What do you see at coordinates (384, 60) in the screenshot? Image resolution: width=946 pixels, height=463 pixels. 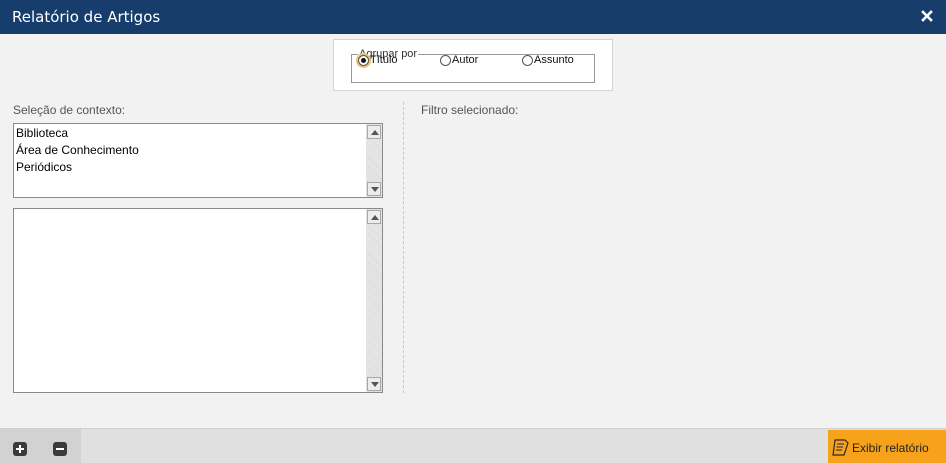 I see `radio-titulo-label: Título` at bounding box center [384, 60].